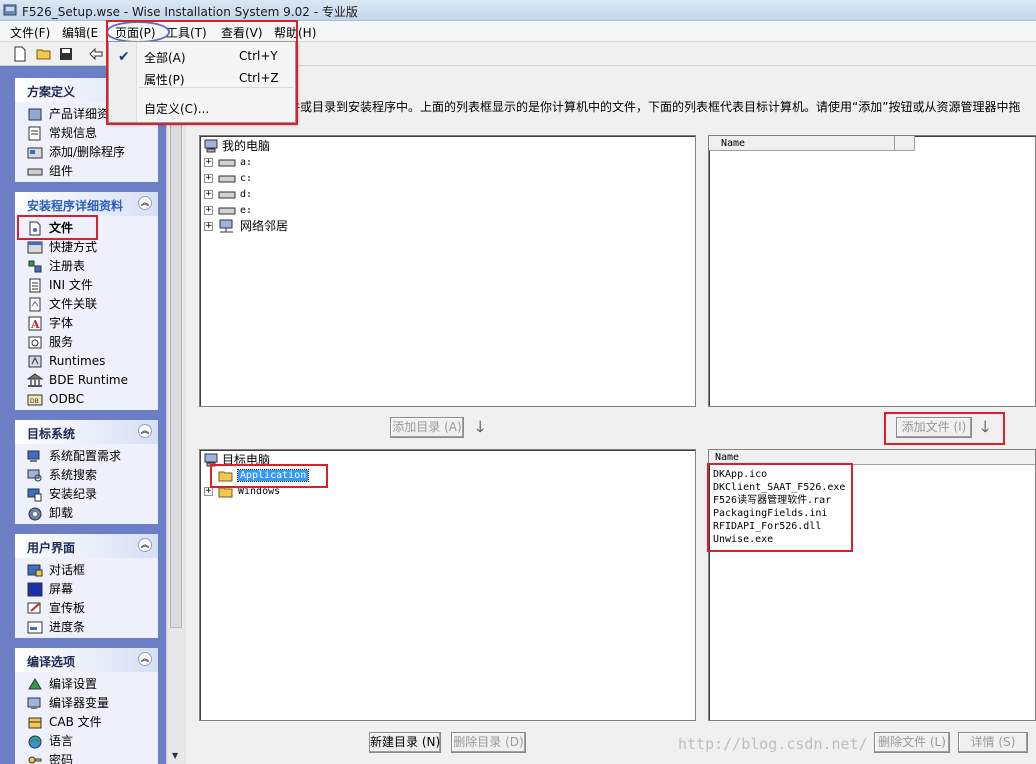 The height and width of the screenshot is (764, 1036). I want to click on details-button: 详情 (S), so click(993, 742).